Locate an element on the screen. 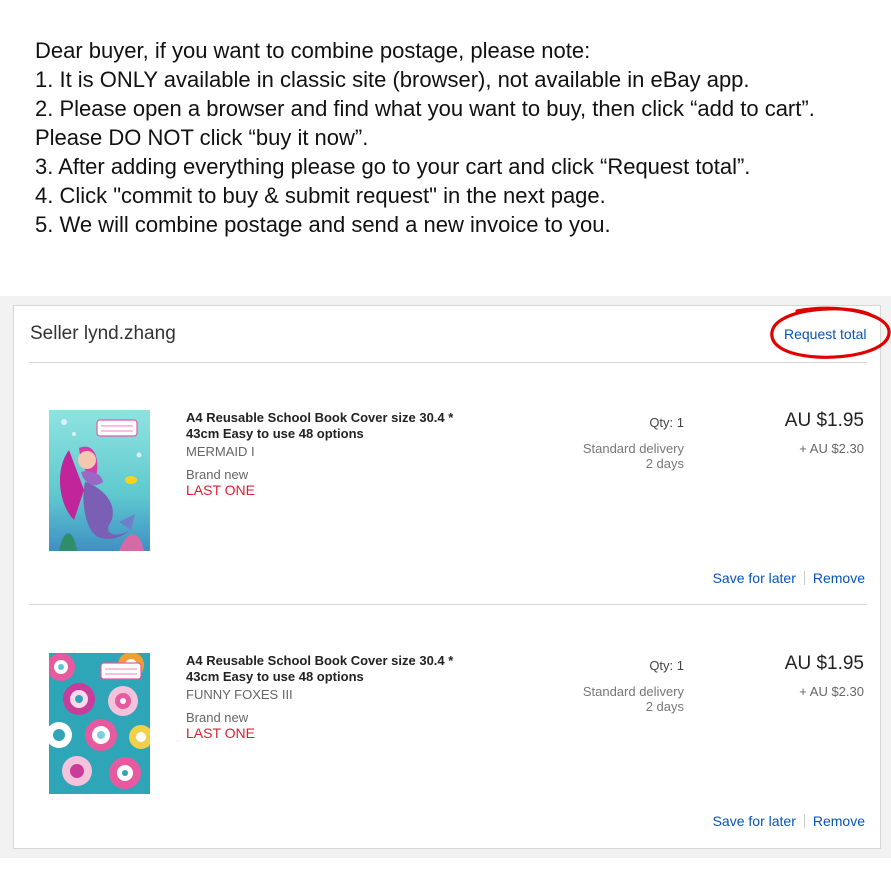 Image resolution: width=891 pixels, height=869 pixels. item-variant: FUNNY FOXES III is located at coordinates (239, 694).